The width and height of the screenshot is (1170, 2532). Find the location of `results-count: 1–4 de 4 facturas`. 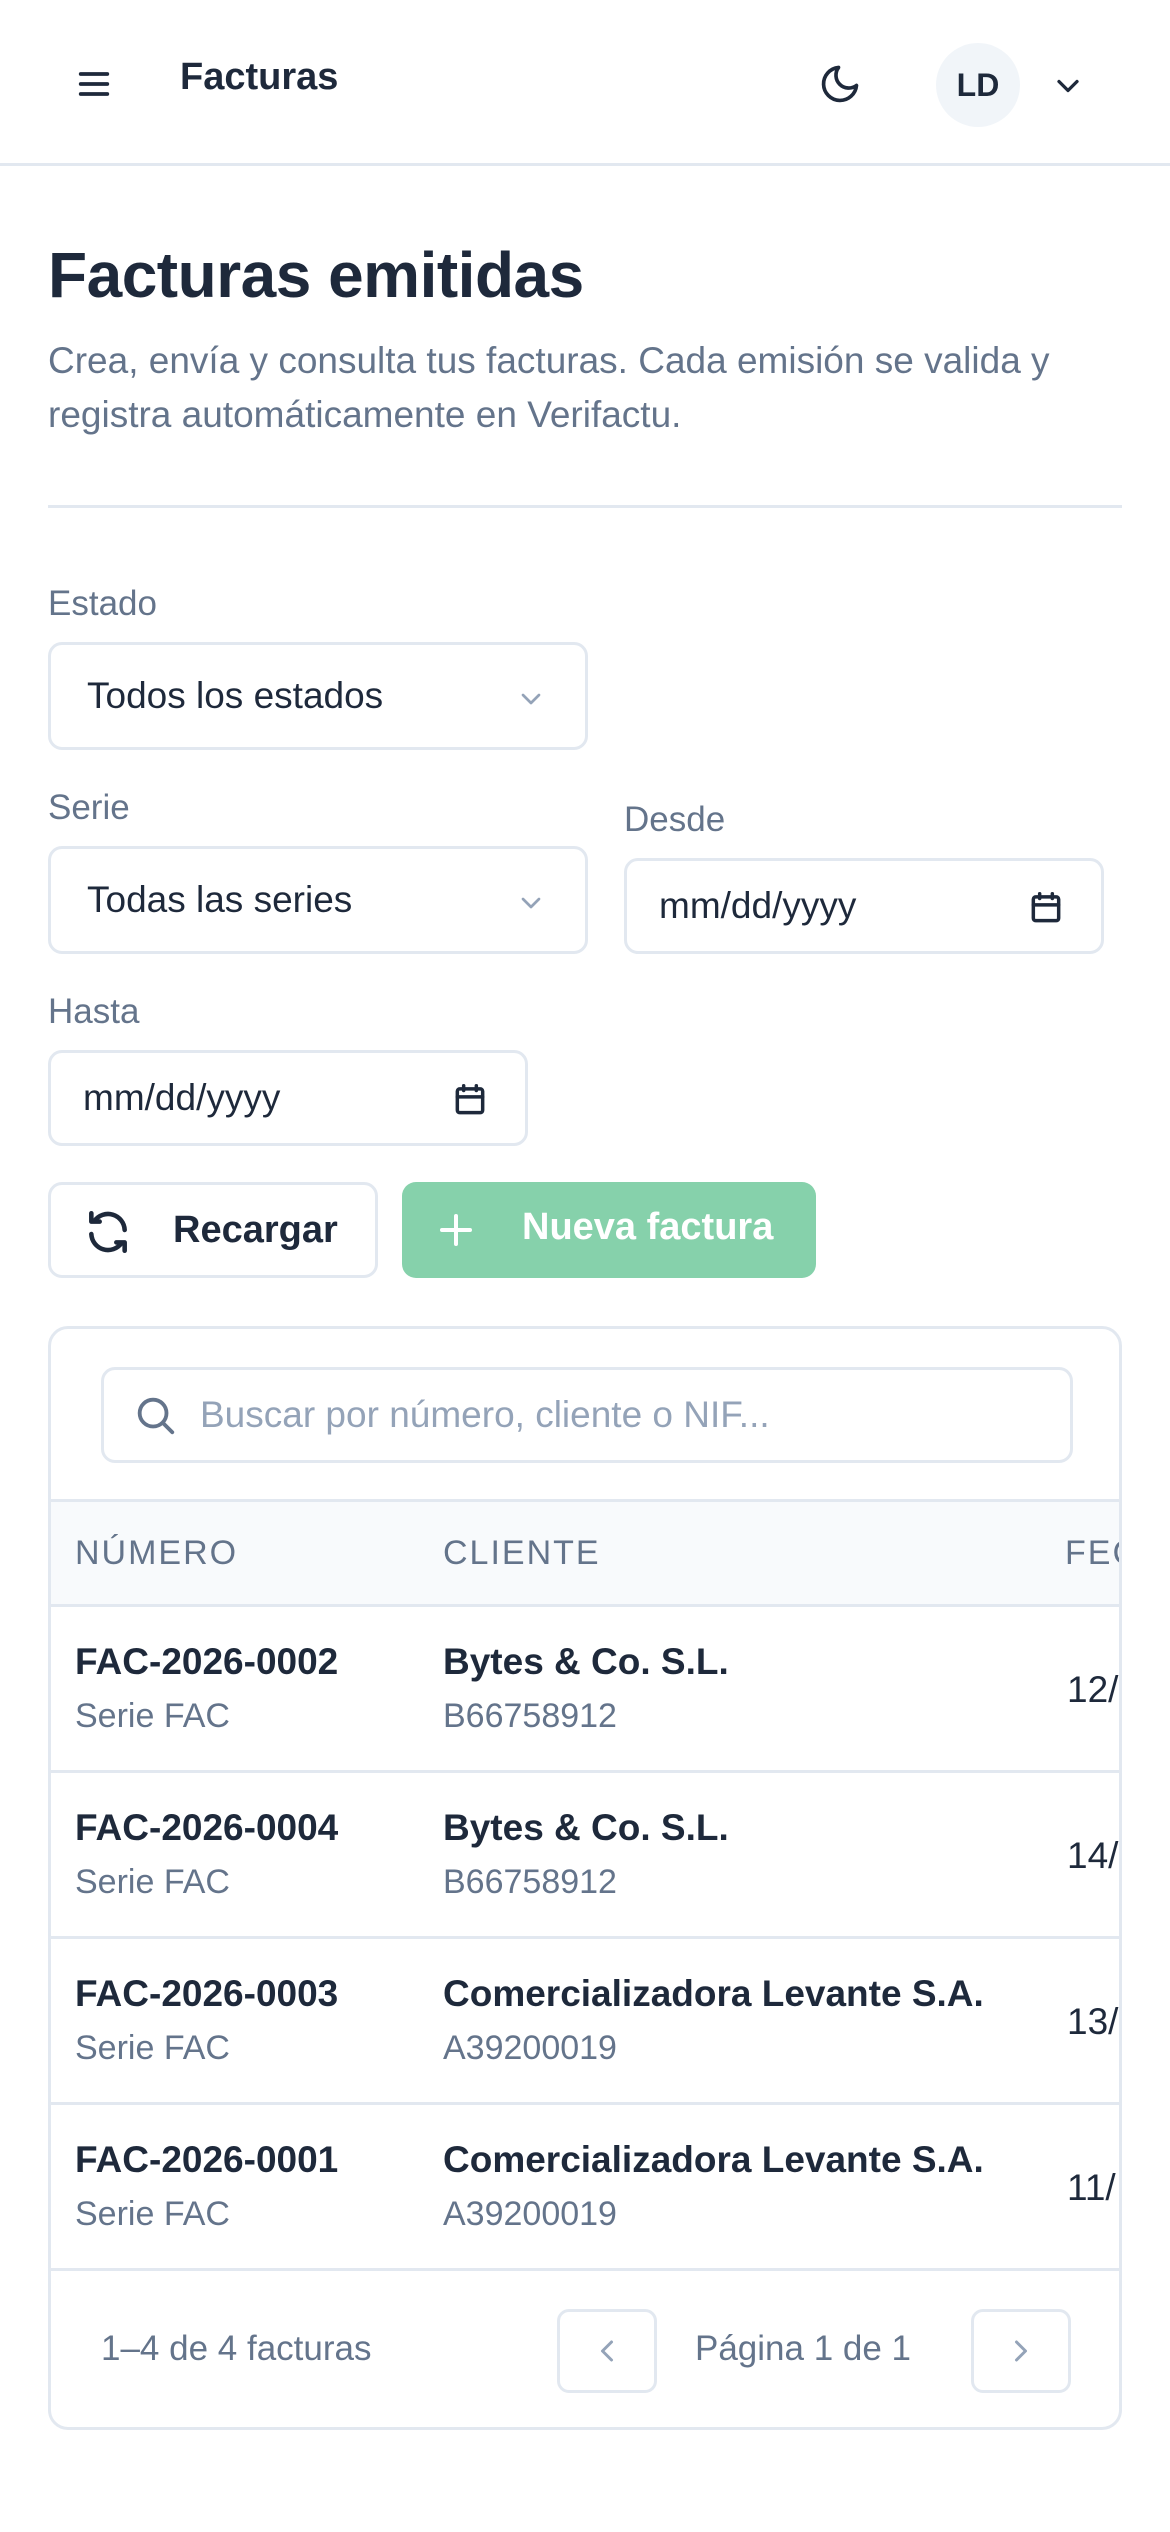

results-count: 1–4 de 4 facturas is located at coordinates (236, 2348).